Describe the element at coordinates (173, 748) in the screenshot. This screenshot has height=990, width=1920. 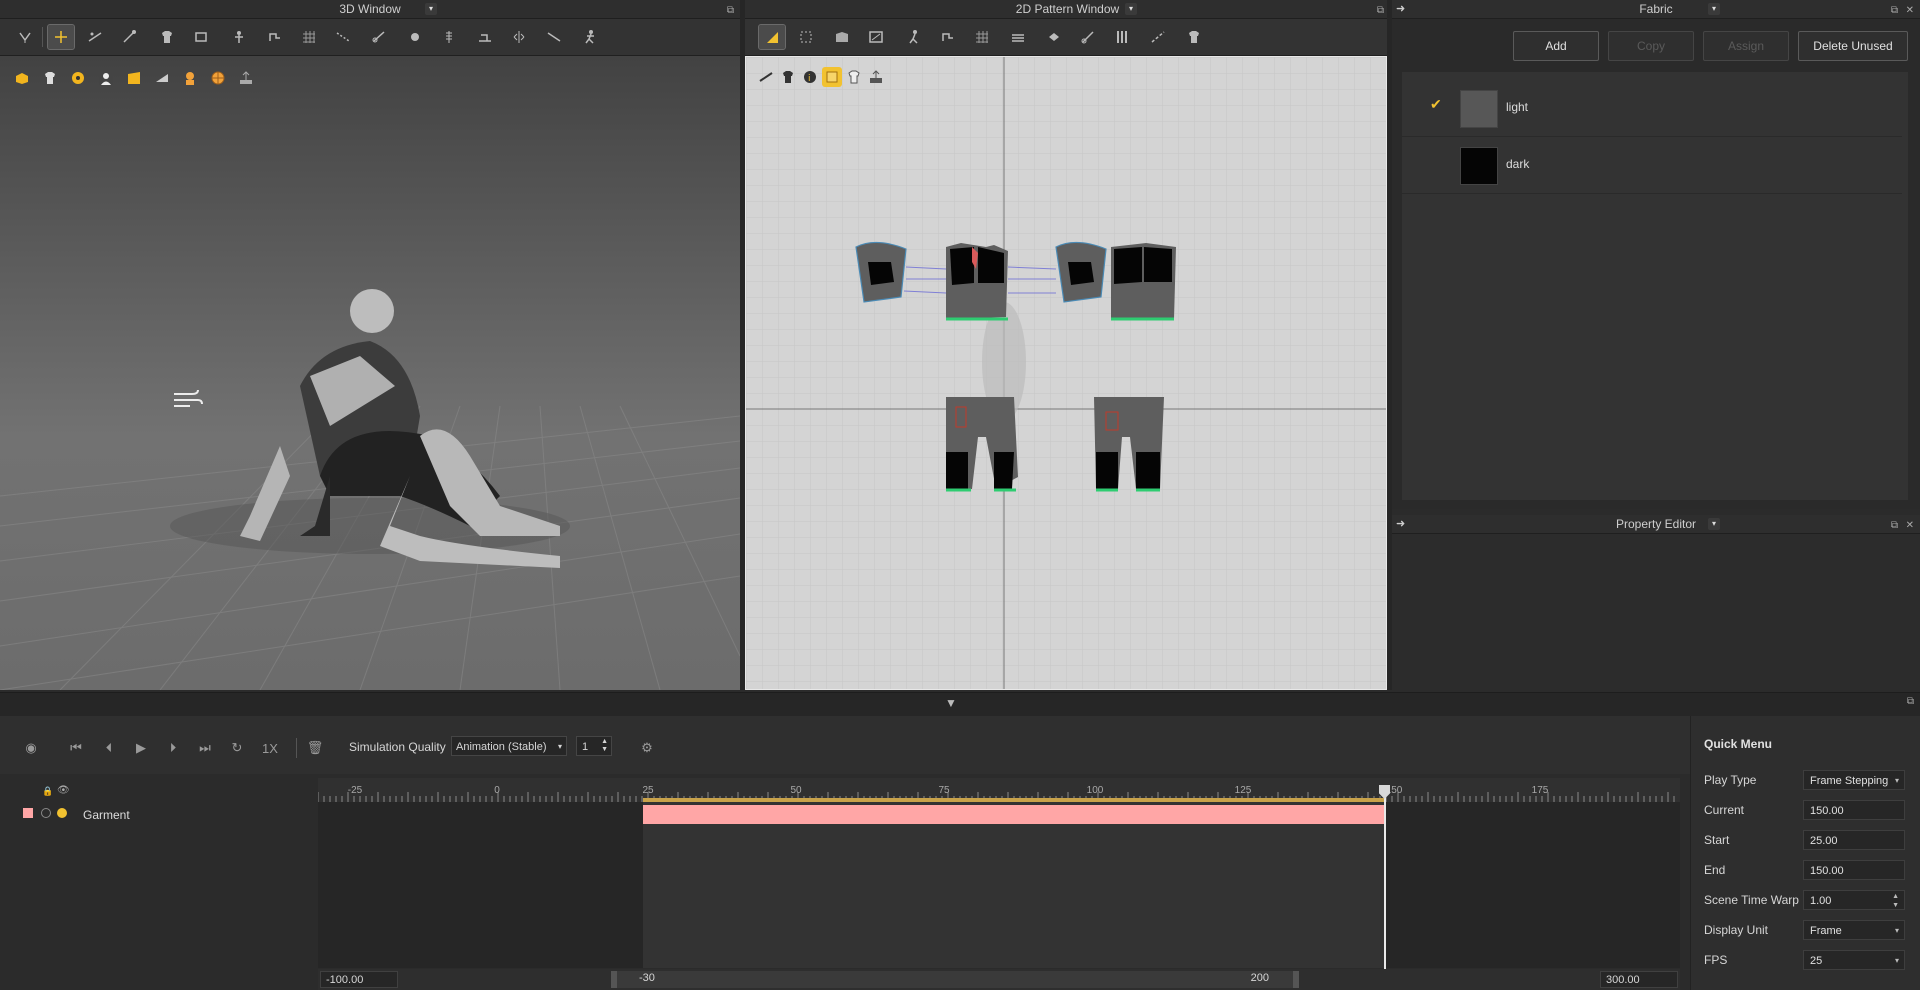
I see `next-frame-icon: ⏵` at that location.